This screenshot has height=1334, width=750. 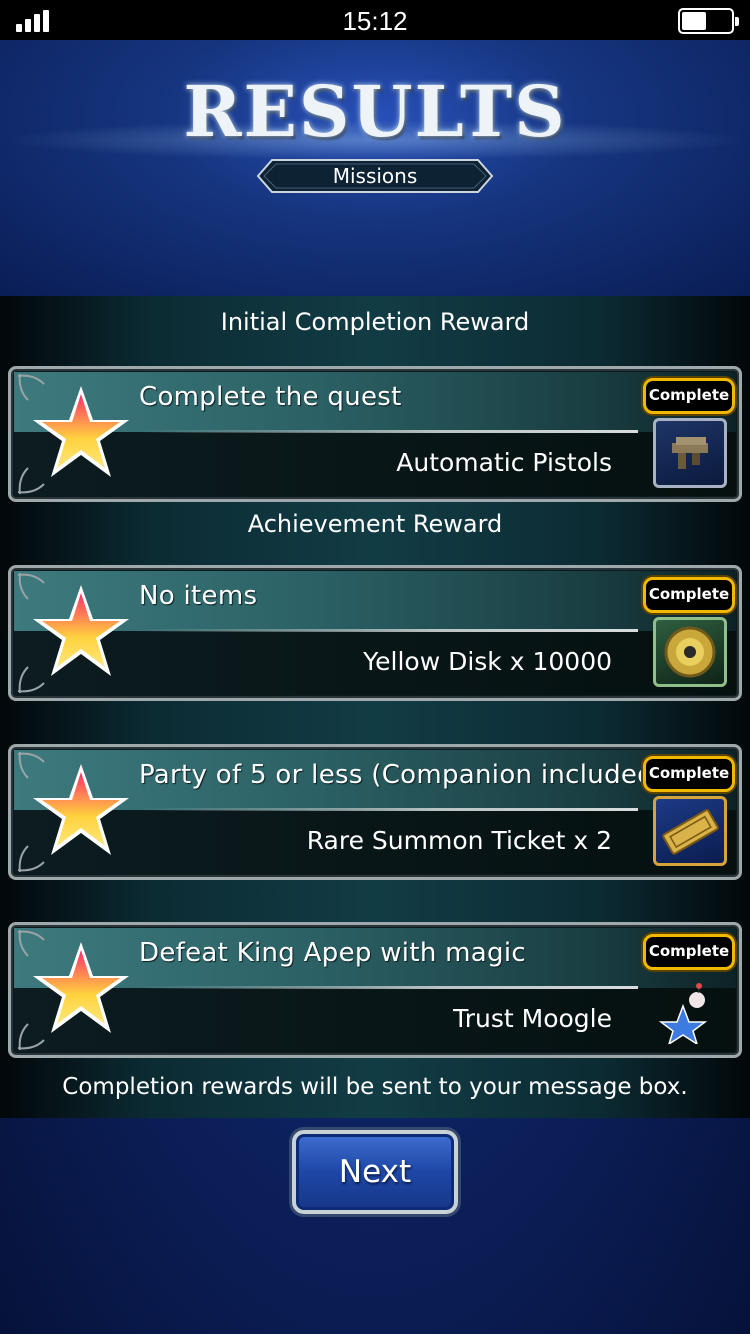 I want to click on page-title: RESULTS, so click(x=375, y=111).